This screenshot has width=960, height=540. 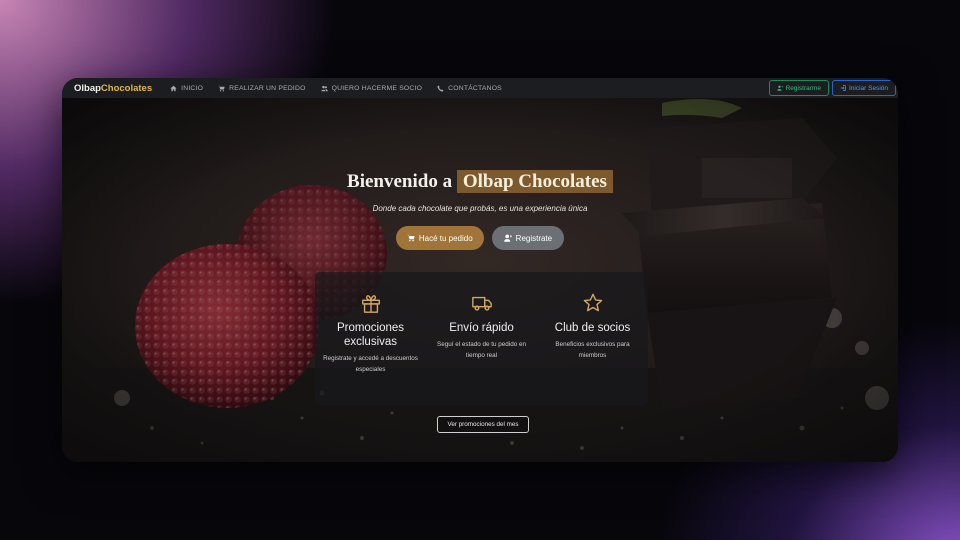 I want to click on feature-title: Promociones exclusivas, so click(x=370, y=335).